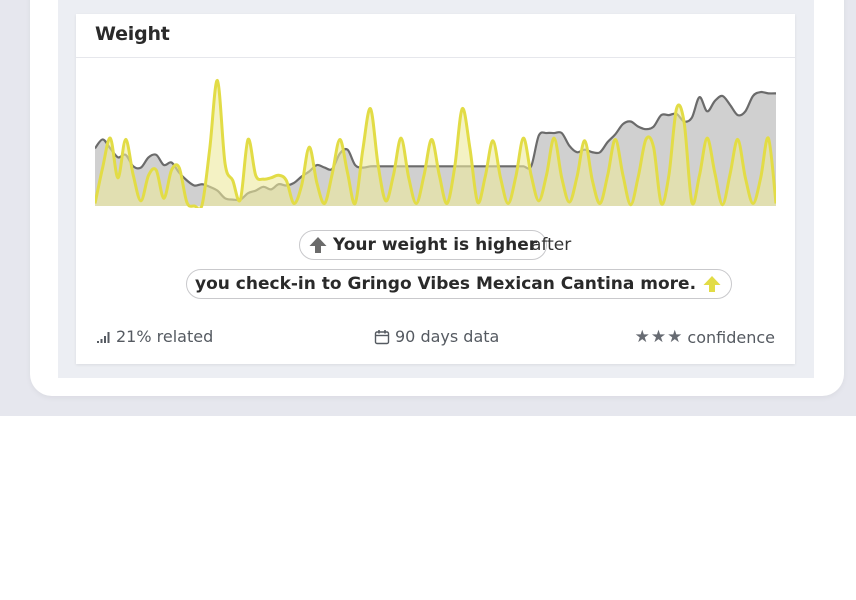  What do you see at coordinates (447, 336) in the screenshot?
I see `days-text: 90 days data` at bounding box center [447, 336].